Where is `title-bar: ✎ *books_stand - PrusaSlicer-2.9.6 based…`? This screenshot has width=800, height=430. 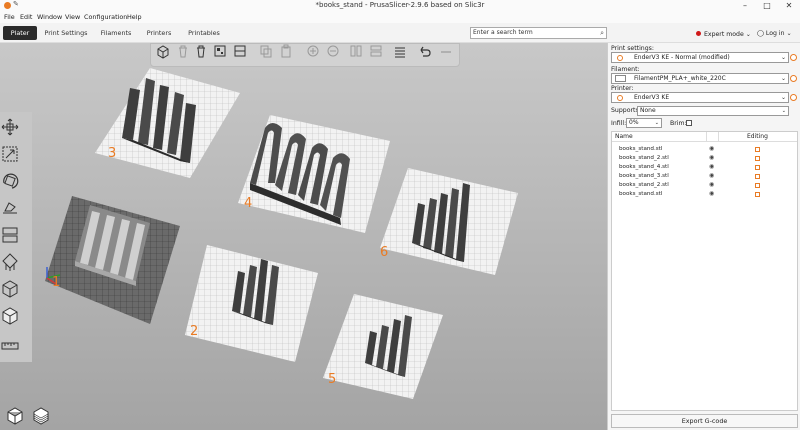
title-bar: ✎ *books_stand - PrusaSlicer-2.9.6 based… is located at coordinates (400, 6).